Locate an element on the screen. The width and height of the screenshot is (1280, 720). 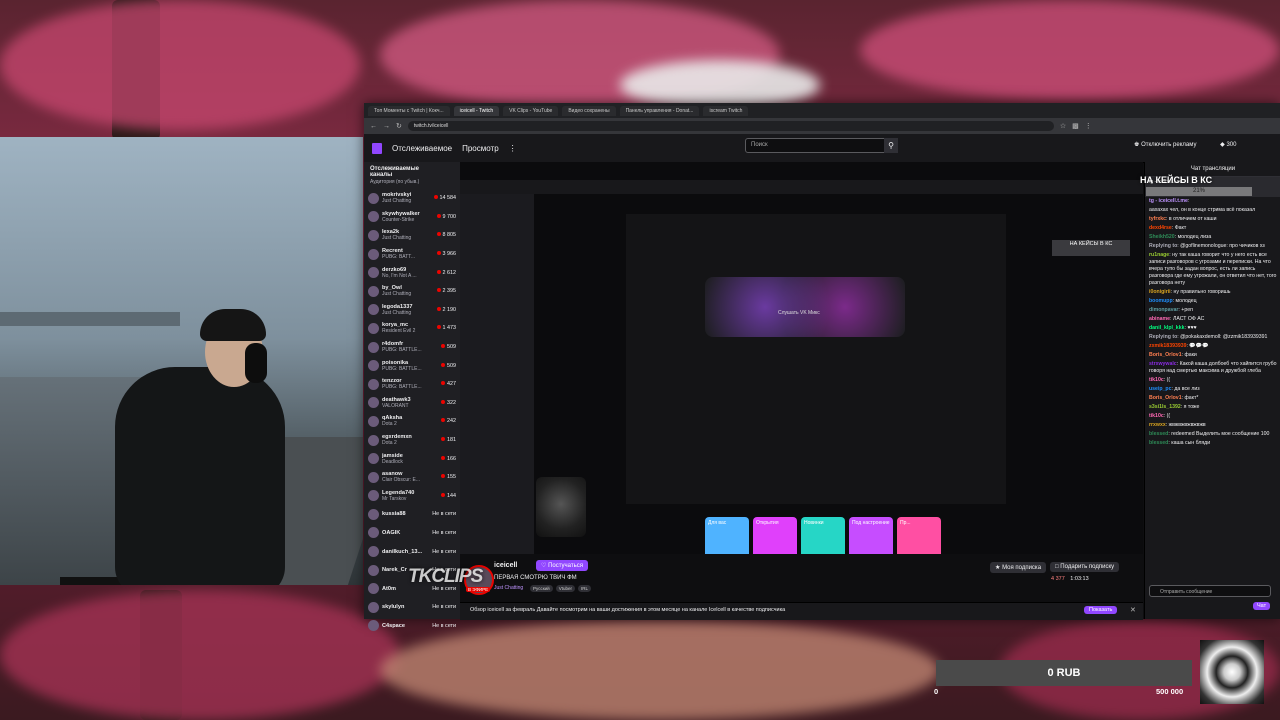
nav-browse: Просмотр is located at coordinates (480, 148).